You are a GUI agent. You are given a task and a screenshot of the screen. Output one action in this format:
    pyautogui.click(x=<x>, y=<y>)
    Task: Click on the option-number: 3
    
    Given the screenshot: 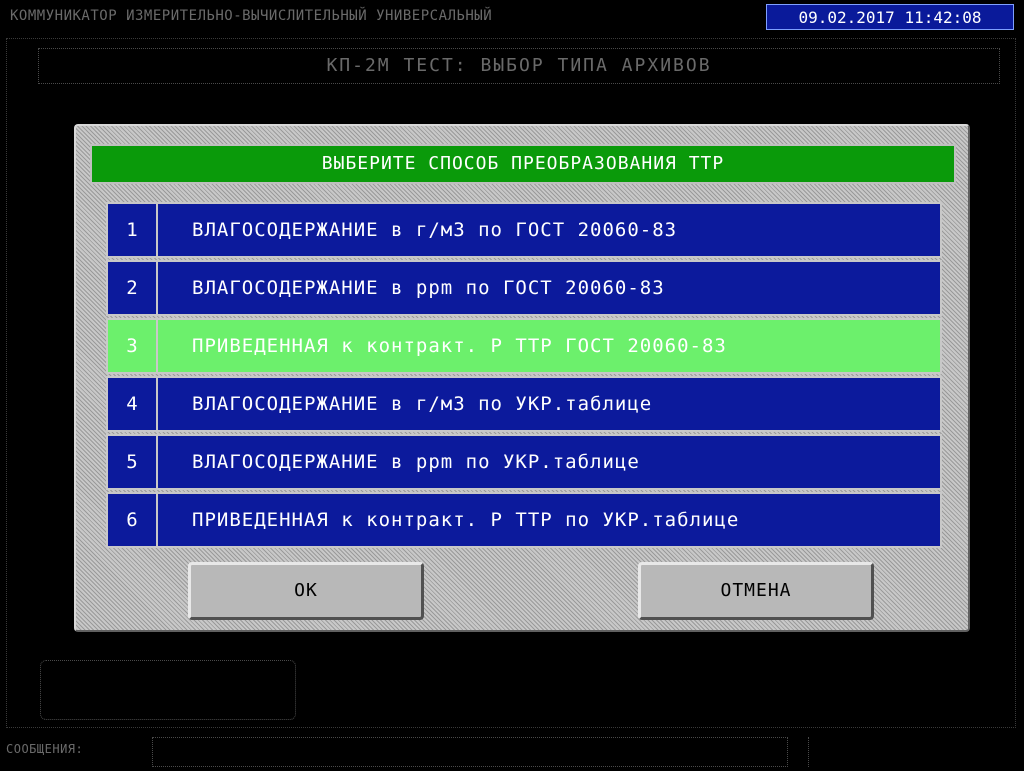 What is the action you would take?
    pyautogui.click(x=133, y=346)
    